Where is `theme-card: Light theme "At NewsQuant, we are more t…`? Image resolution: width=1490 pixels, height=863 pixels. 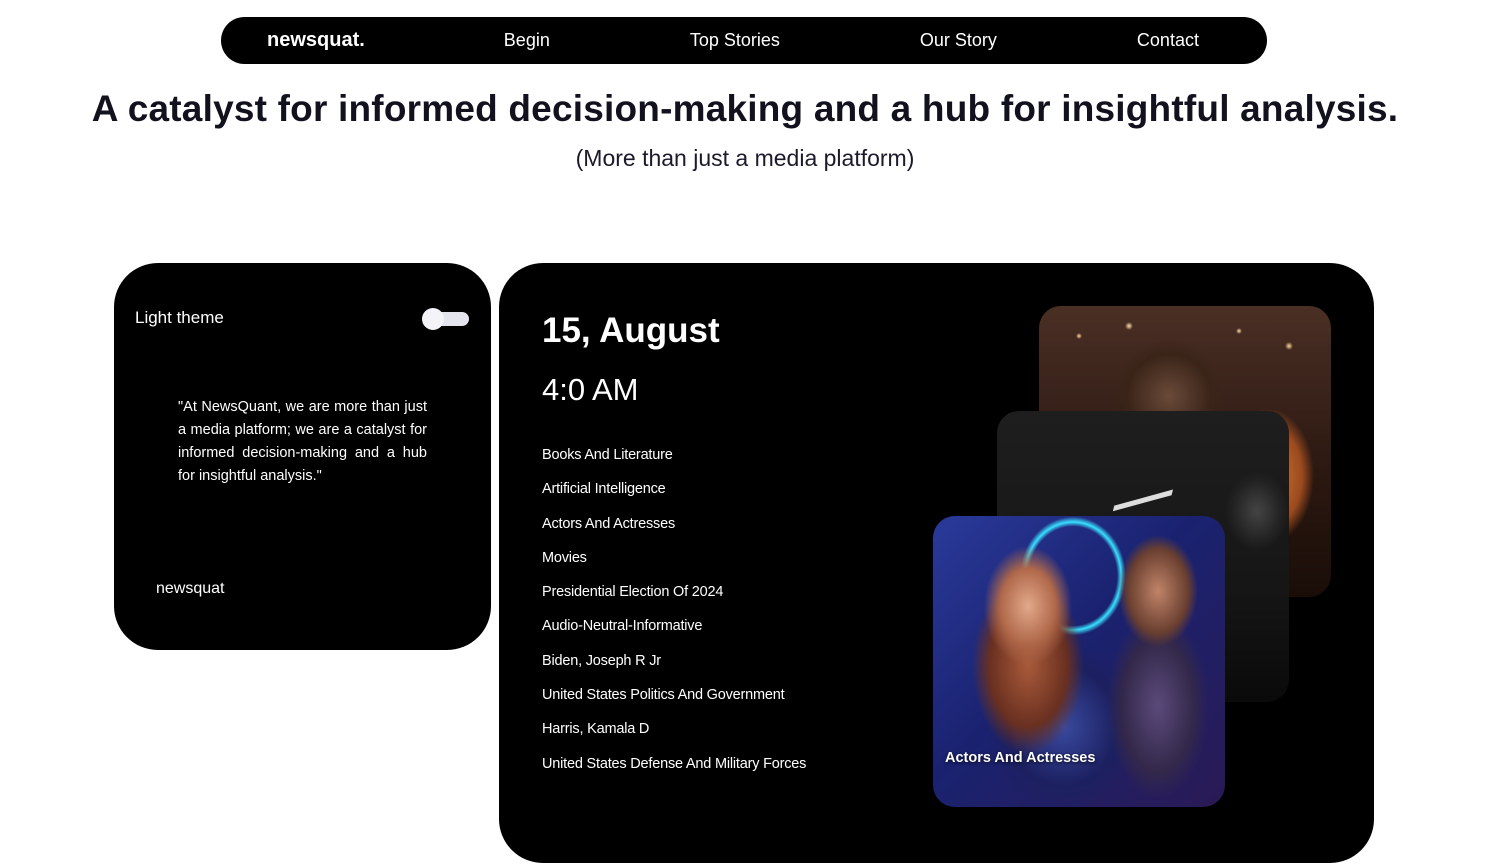 theme-card: Light theme "At NewsQuant, we are more t… is located at coordinates (302, 456).